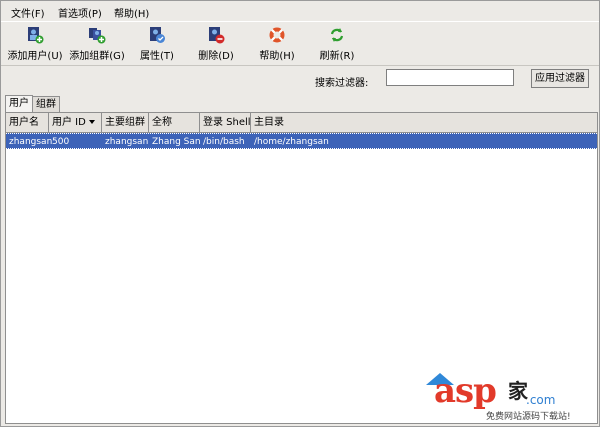 This screenshot has height=427, width=600. What do you see at coordinates (157, 56) in the screenshot?
I see `properties-label: 属性(T)` at bounding box center [157, 56].